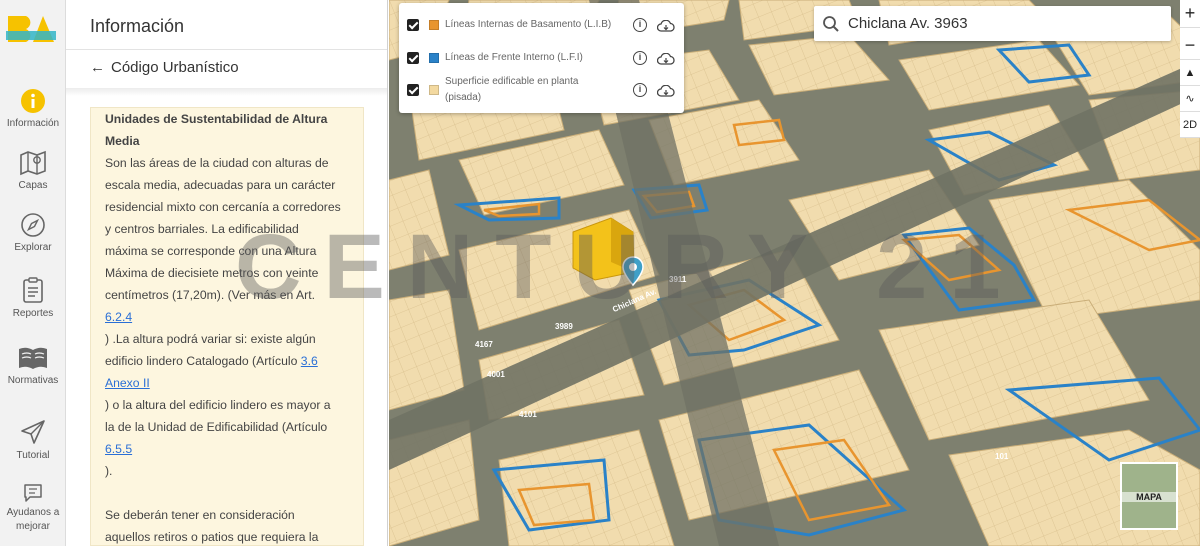  Describe the element at coordinates (33, 185) in the screenshot. I see `rail-label: Capas` at that location.